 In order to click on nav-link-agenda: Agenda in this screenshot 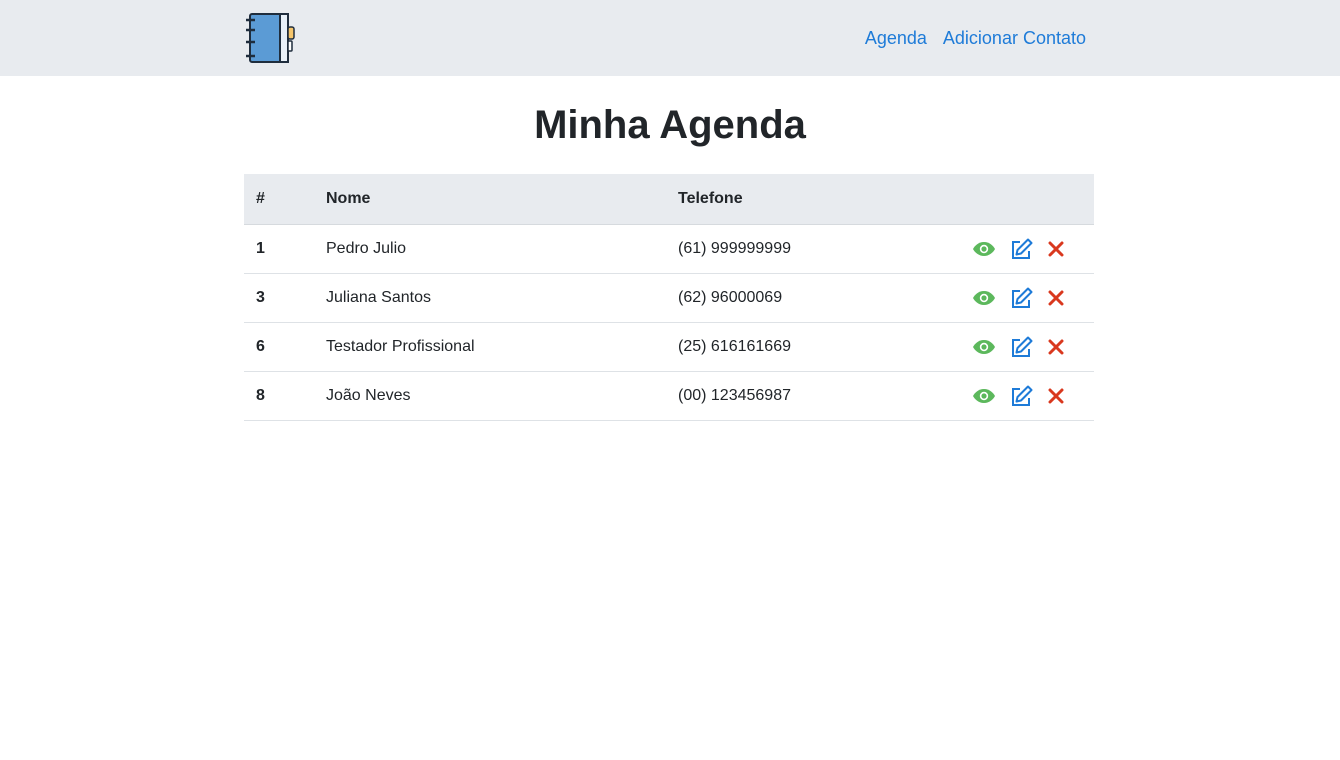, I will do `click(896, 38)`.